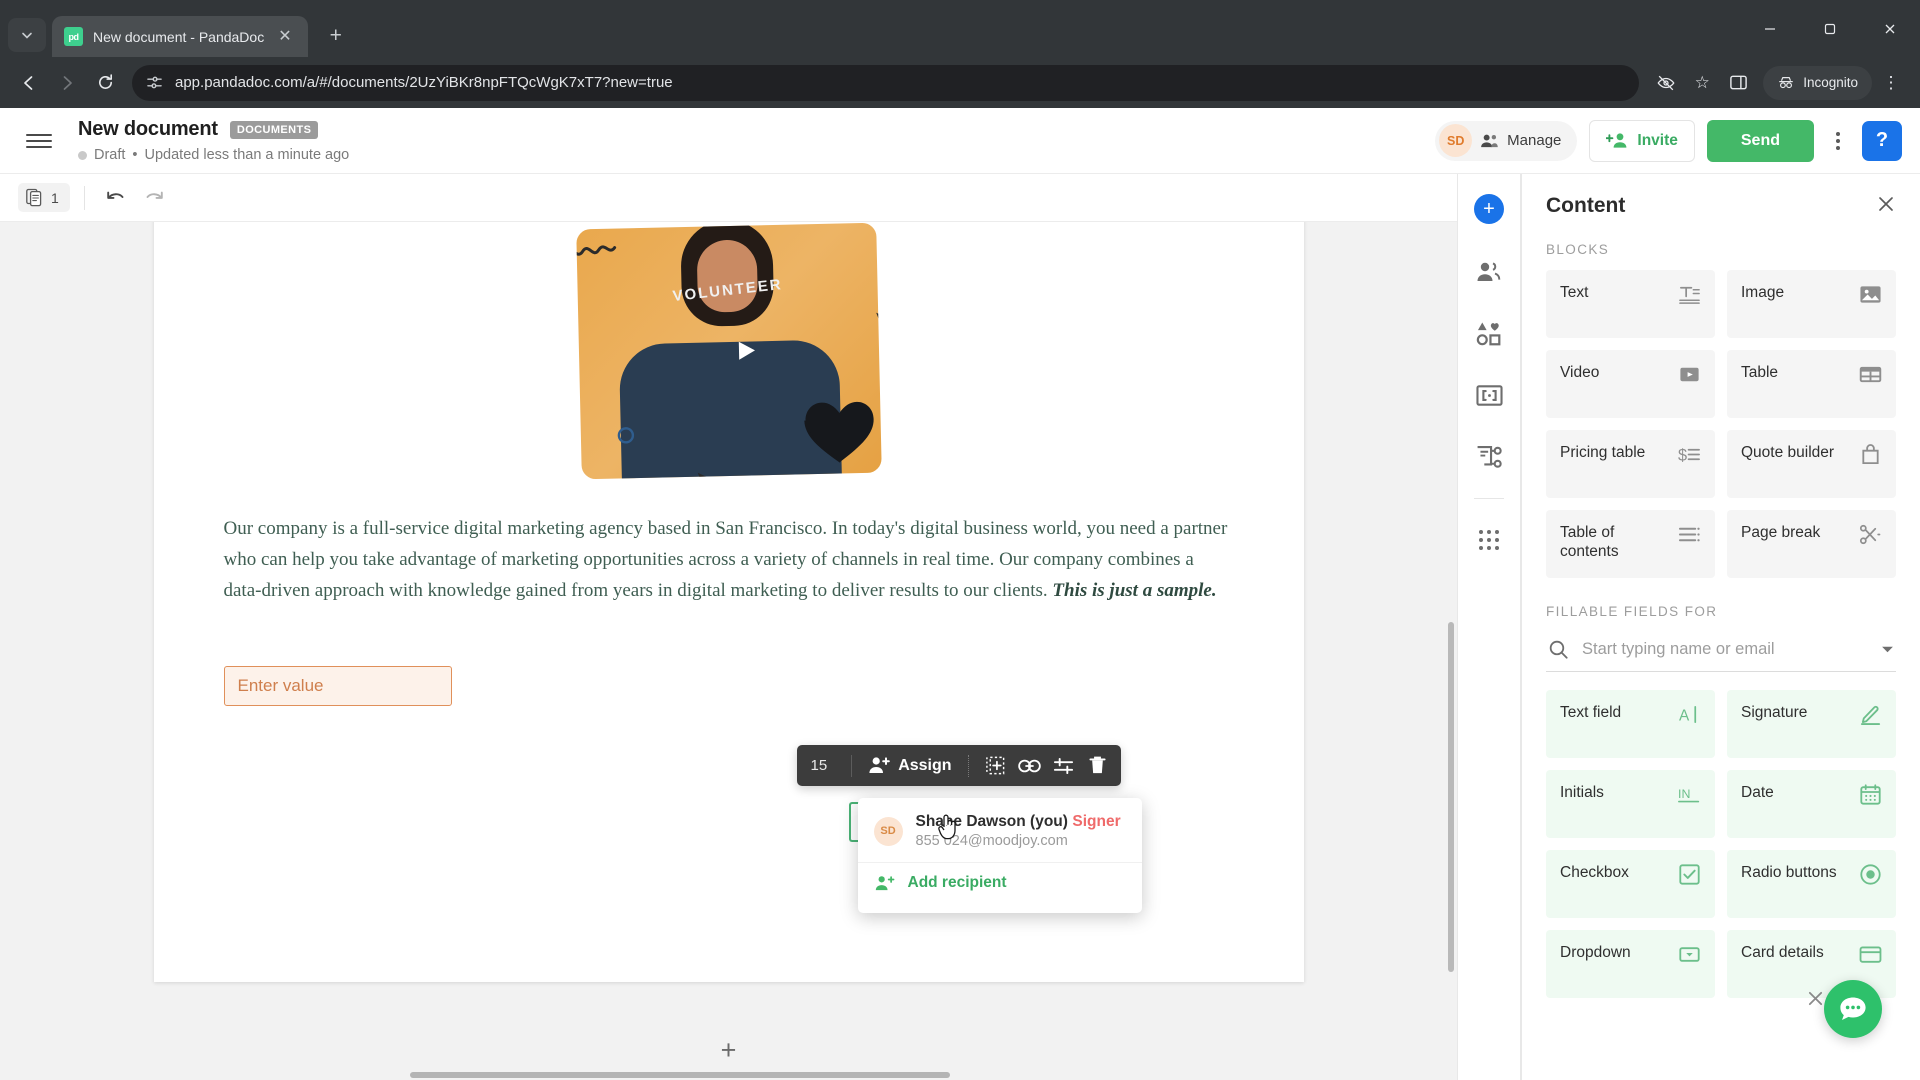 Image resolution: width=1920 pixels, height=1080 pixels. What do you see at coordinates (1578, 249) in the screenshot?
I see `blocks-section-label: BLOCKS` at bounding box center [1578, 249].